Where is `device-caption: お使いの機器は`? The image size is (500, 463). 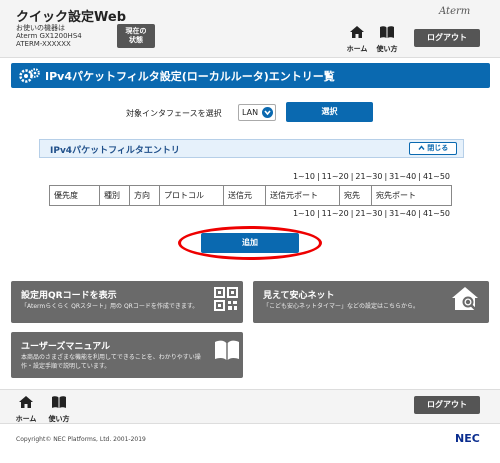
device-caption: お使いの機器は is located at coordinates (40, 28).